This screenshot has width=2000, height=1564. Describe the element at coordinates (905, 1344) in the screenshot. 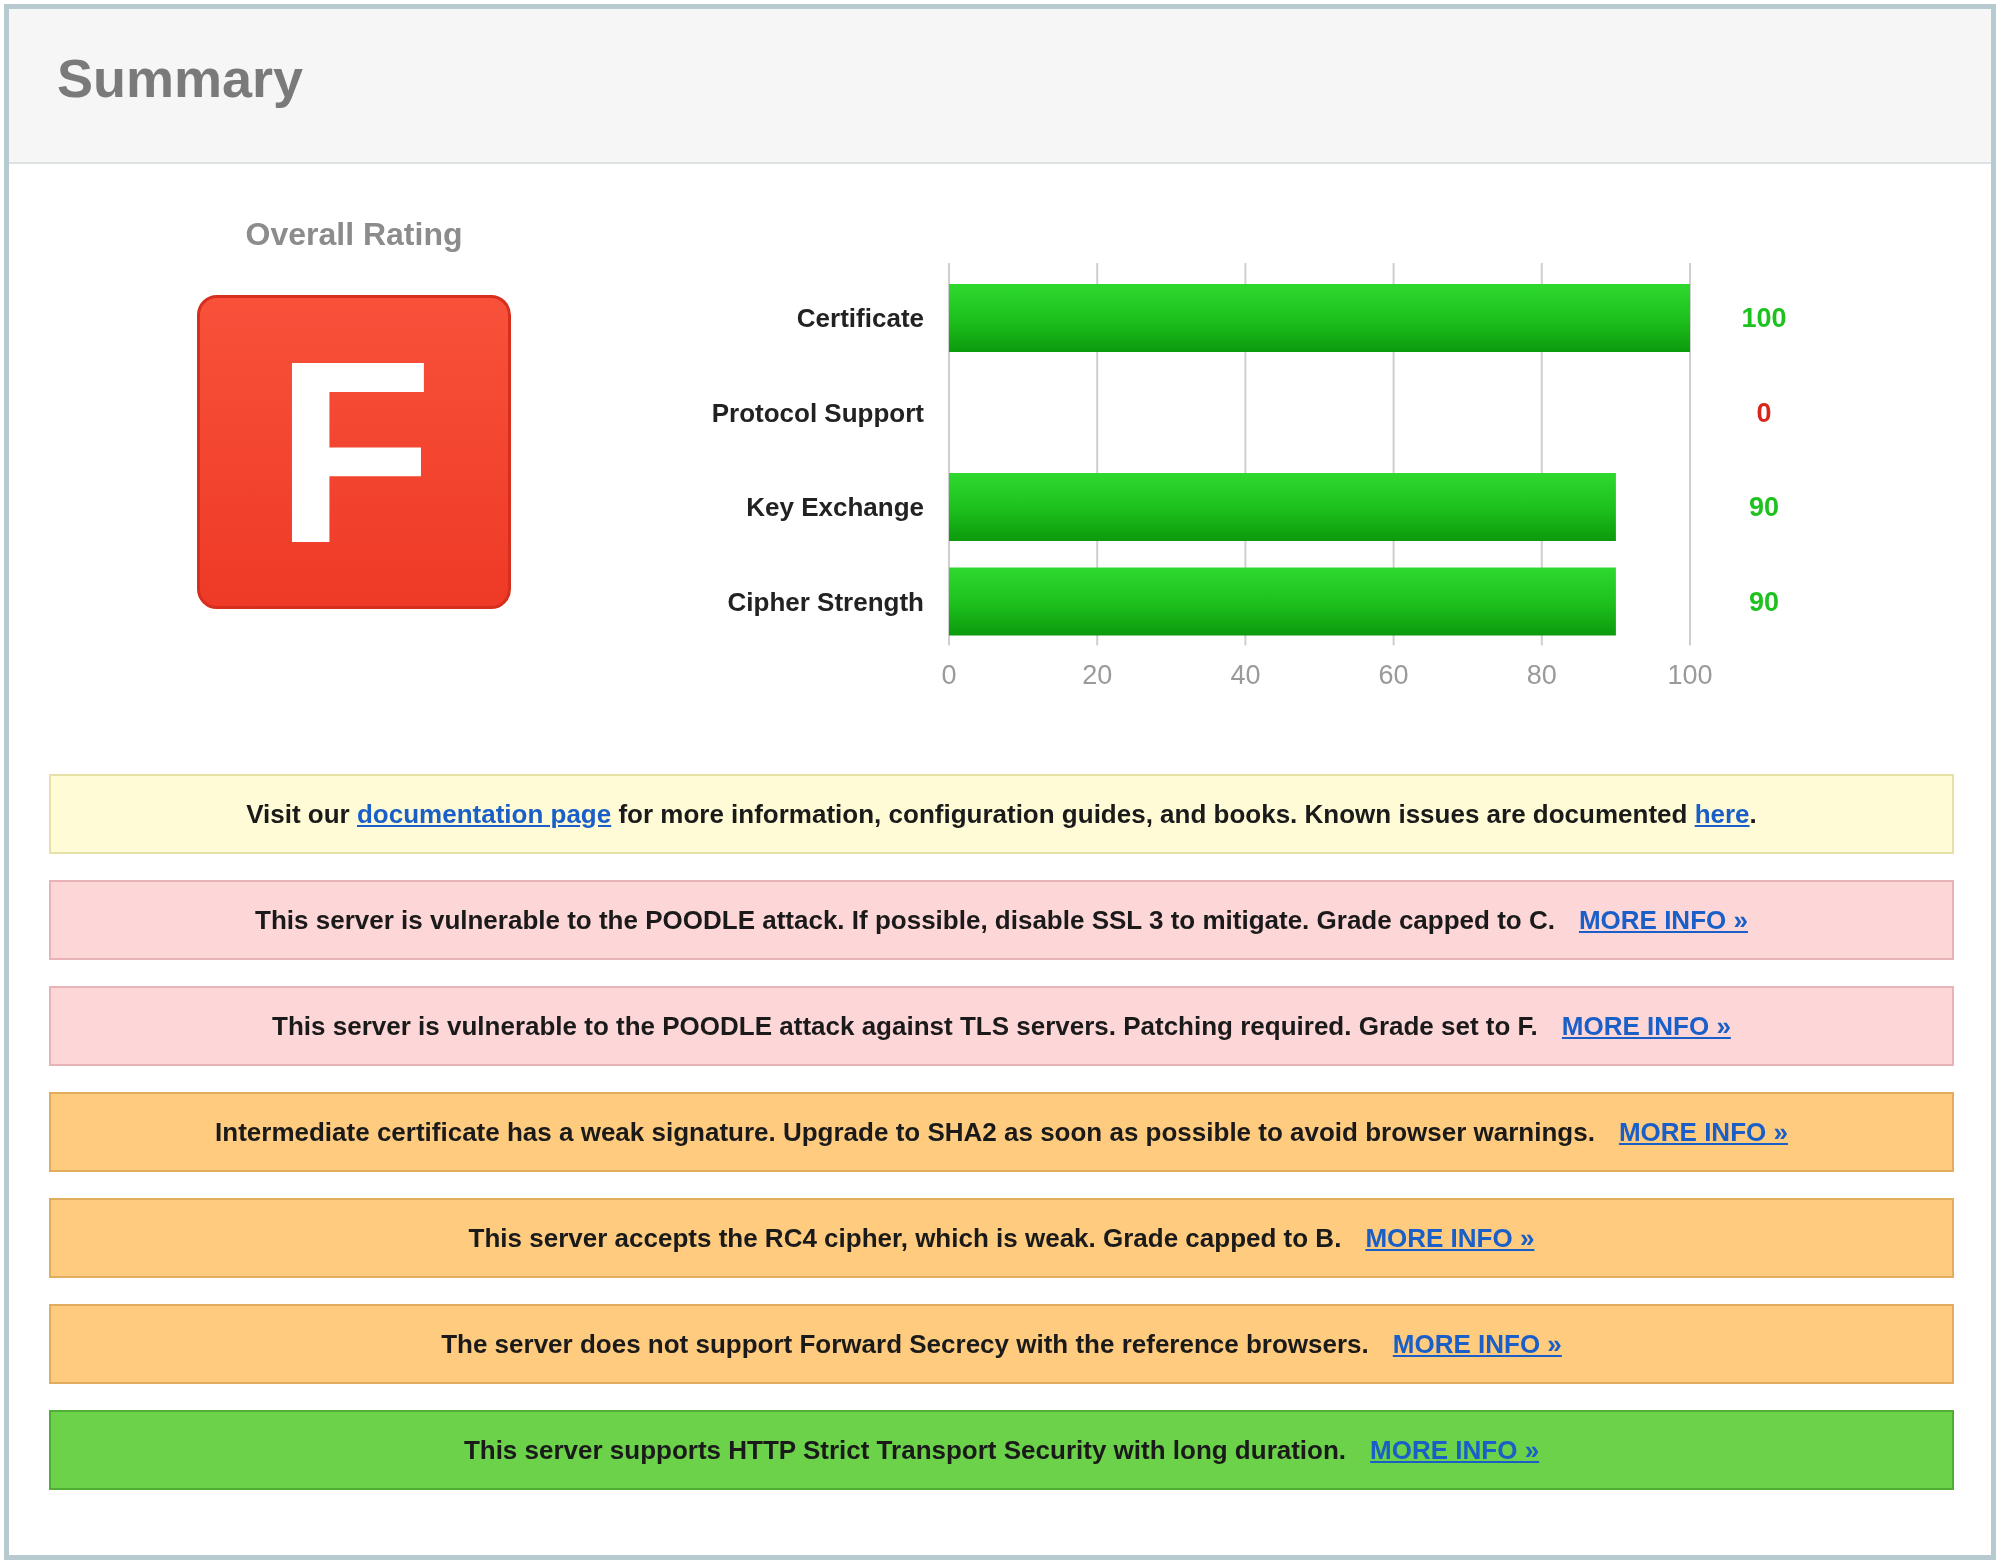

I see `notice-text: The server does not support Forward Secrecy with the reference browsers.` at that location.